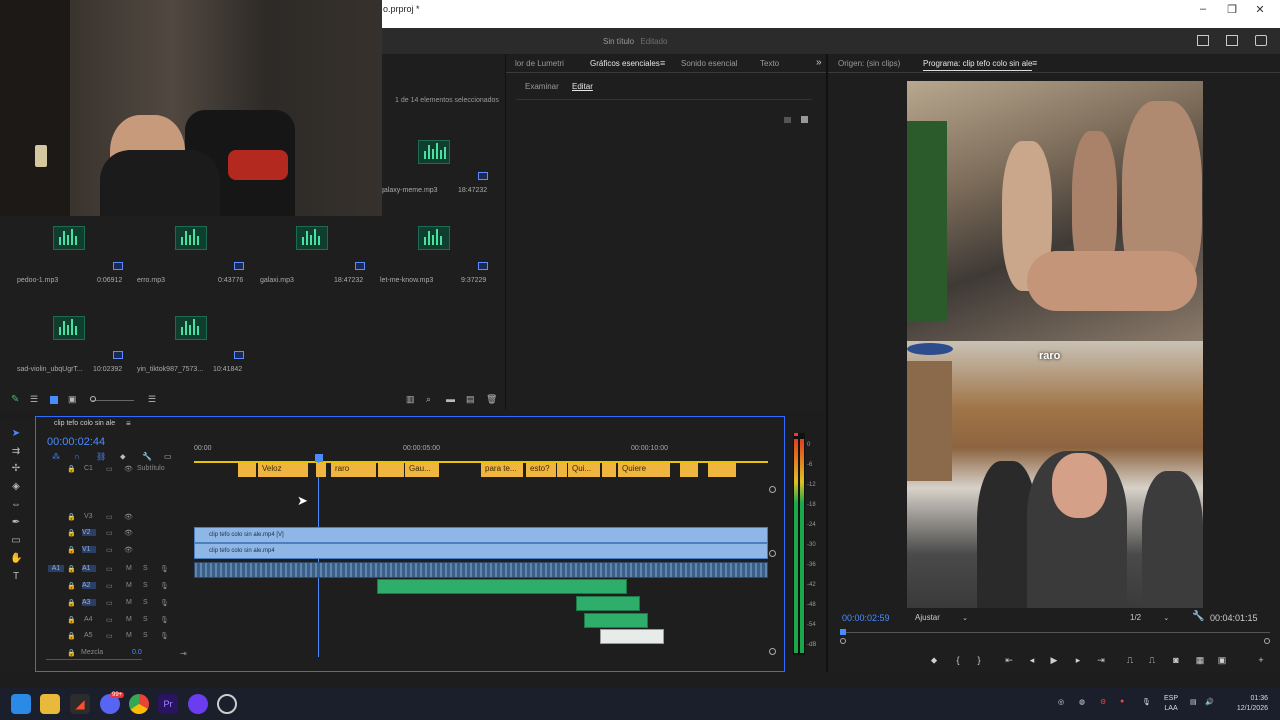  What do you see at coordinates (283, 470) in the screenshot?
I see `caption-clip: Veloz` at bounding box center [283, 470].